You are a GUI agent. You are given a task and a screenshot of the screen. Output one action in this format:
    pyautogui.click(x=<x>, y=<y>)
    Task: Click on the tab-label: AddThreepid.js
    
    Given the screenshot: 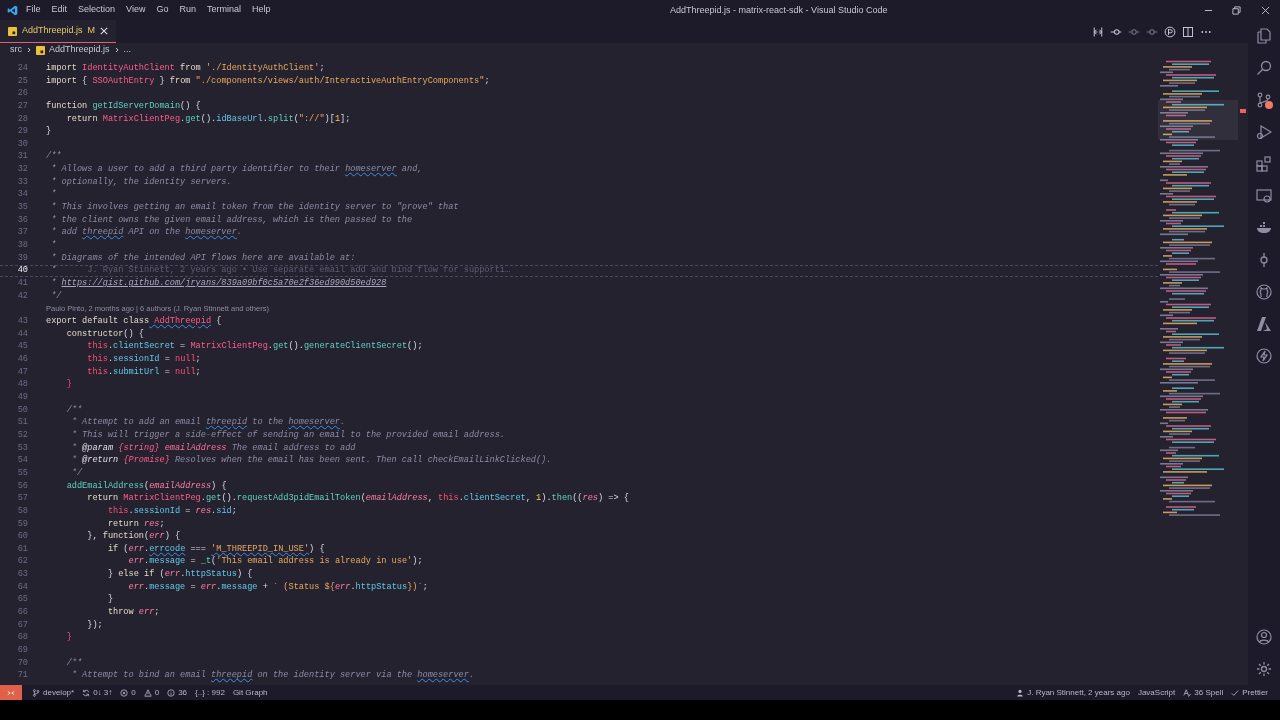 What is the action you would take?
    pyautogui.click(x=52, y=31)
    